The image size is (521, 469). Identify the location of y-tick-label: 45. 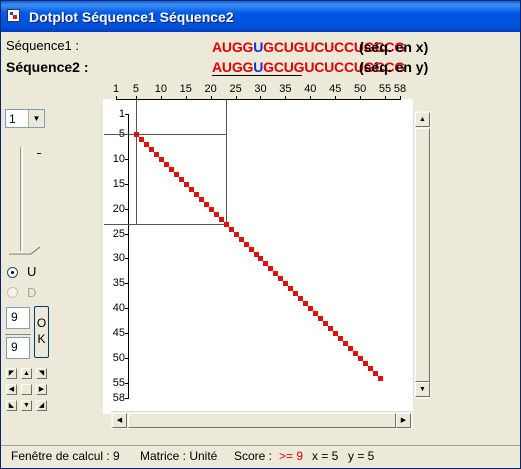
(118, 333).